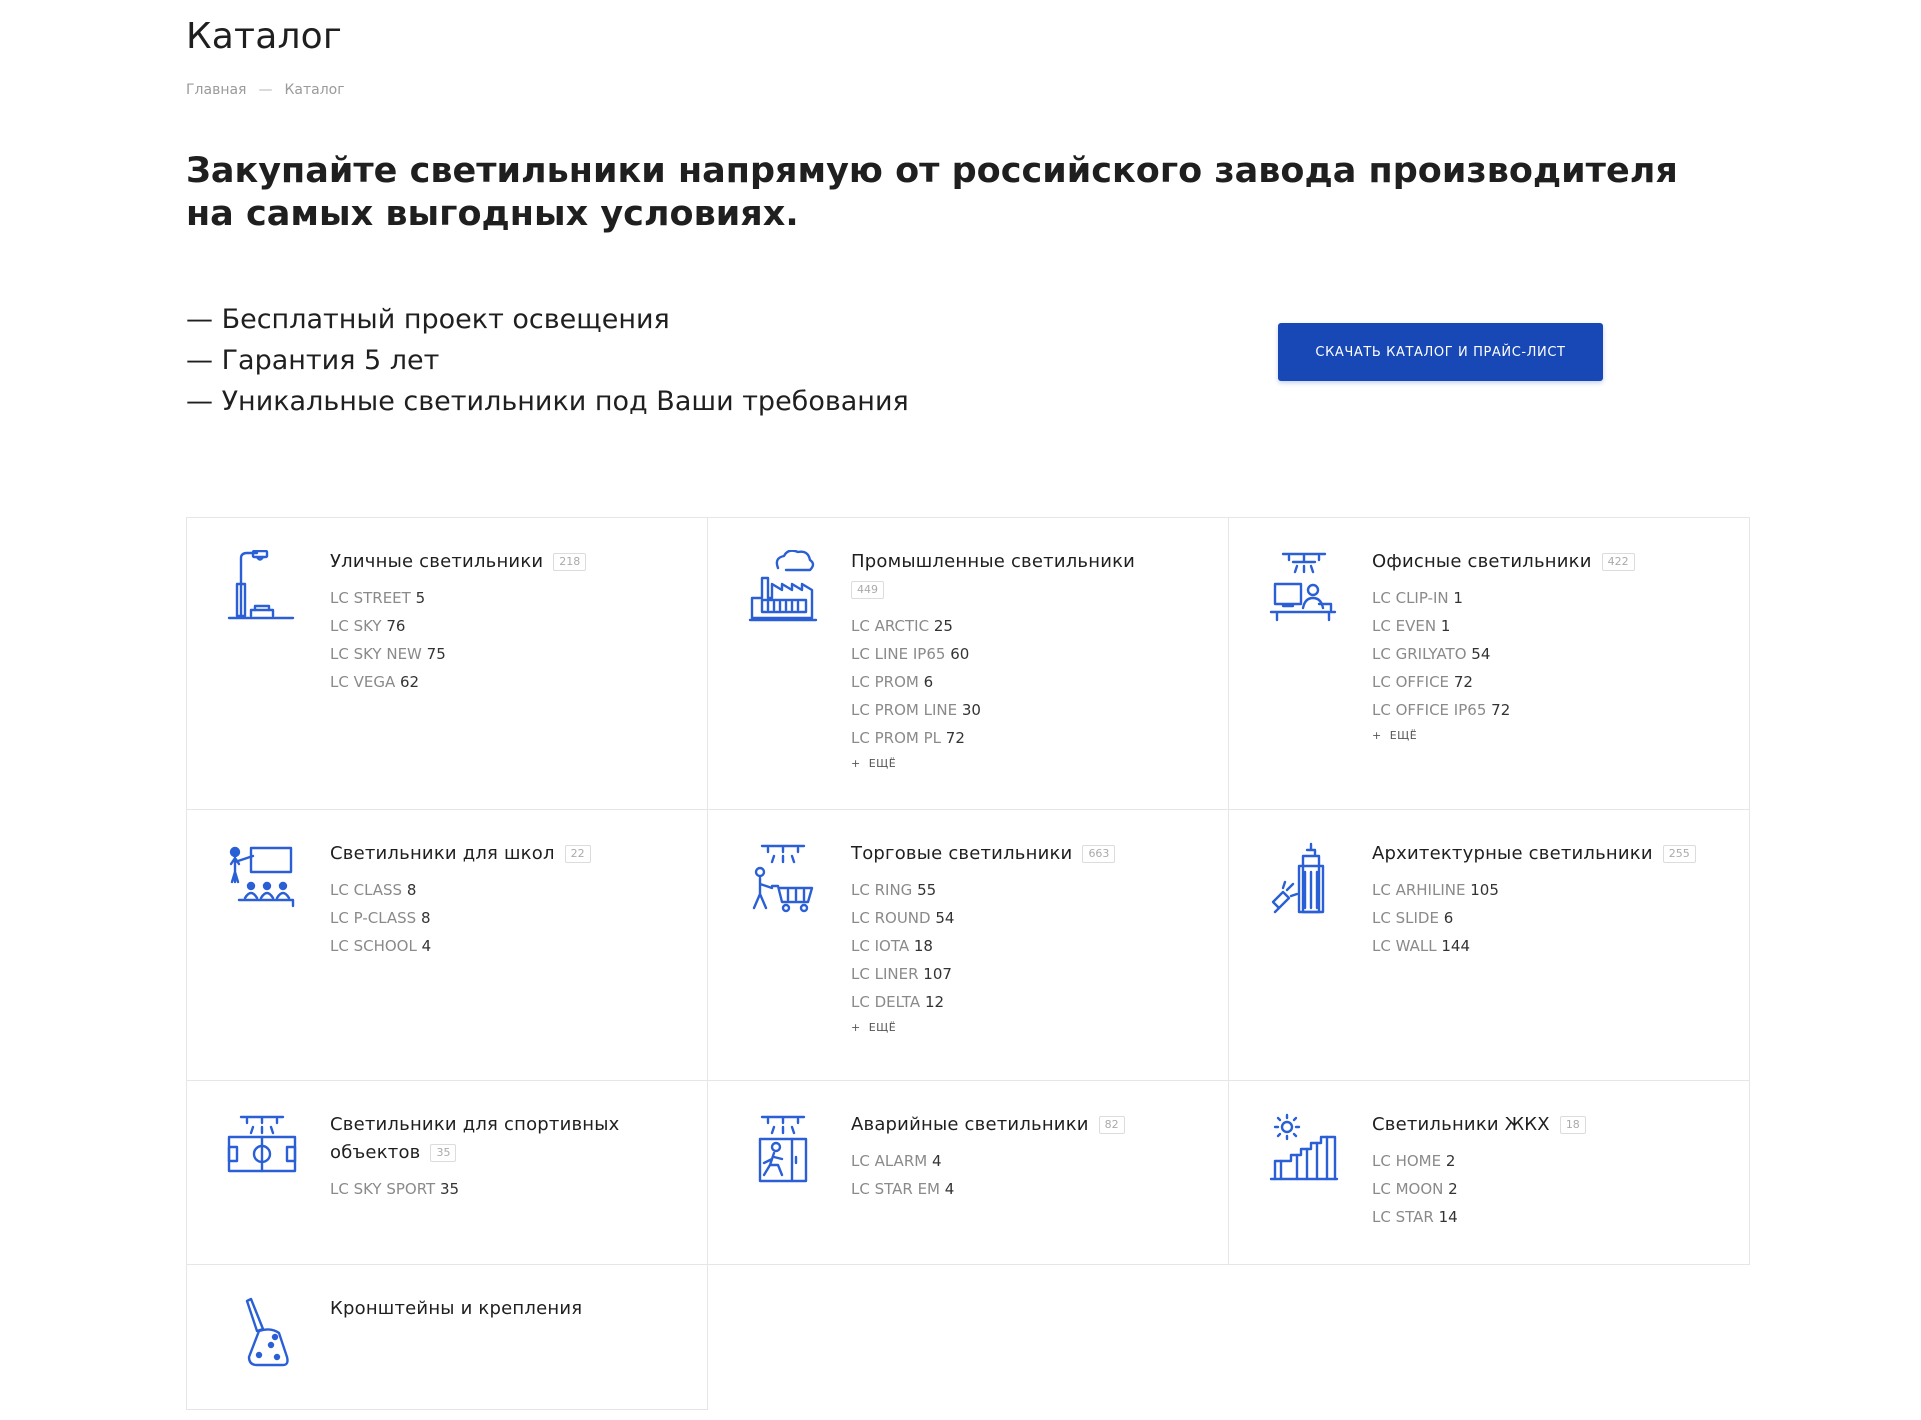 The width and height of the screenshot is (1921, 1420). What do you see at coordinates (507, 626) in the screenshot?
I see `category-item-link: LC SKY 76` at bounding box center [507, 626].